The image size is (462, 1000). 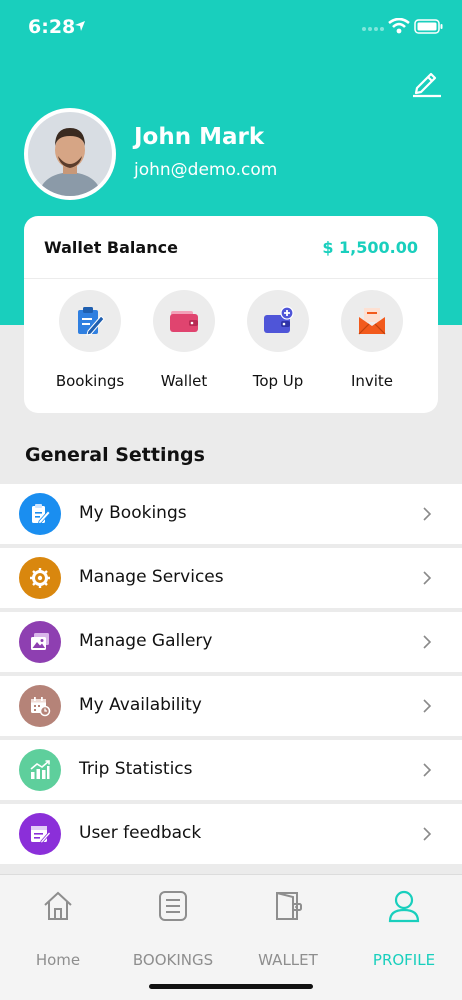 What do you see at coordinates (184, 381) in the screenshot?
I see `quick-action-label: Wallet` at bounding box center [184, 381].